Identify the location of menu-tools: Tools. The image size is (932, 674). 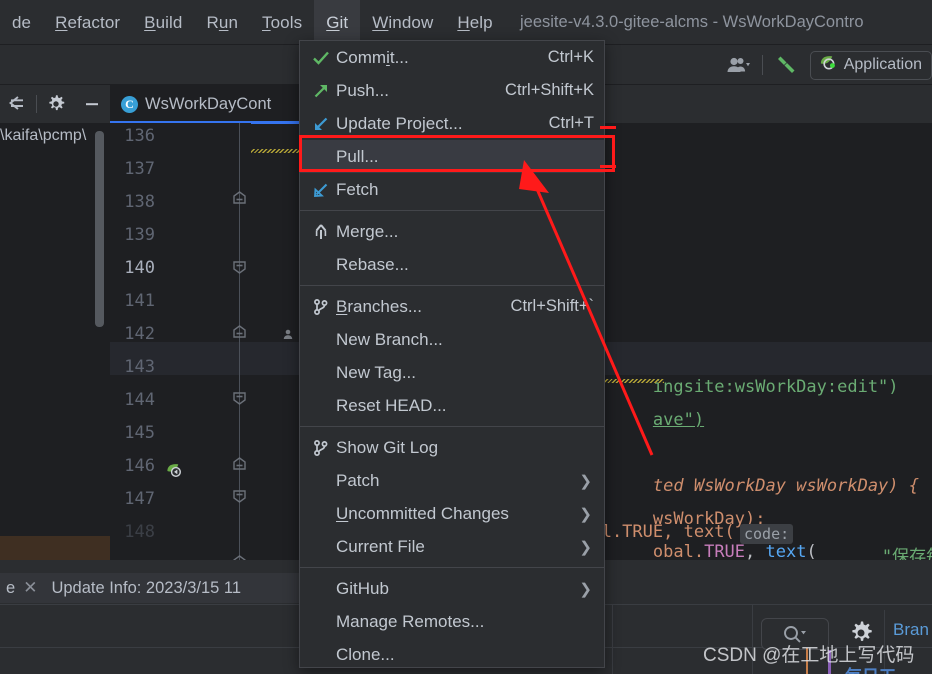
(282, 22).